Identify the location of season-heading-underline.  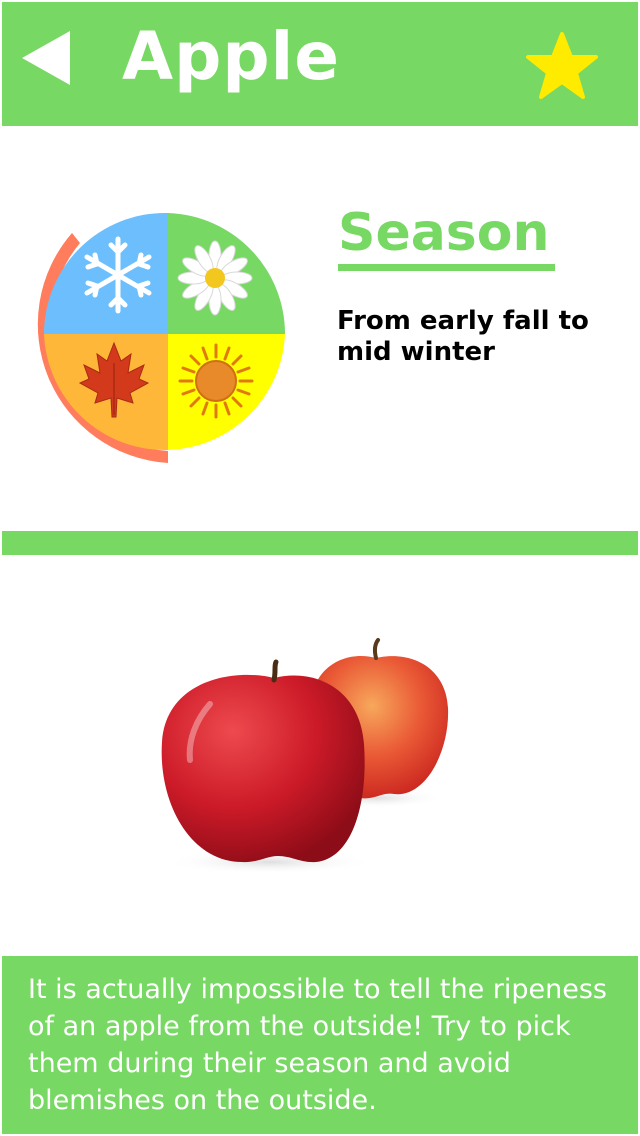
(446, 267).